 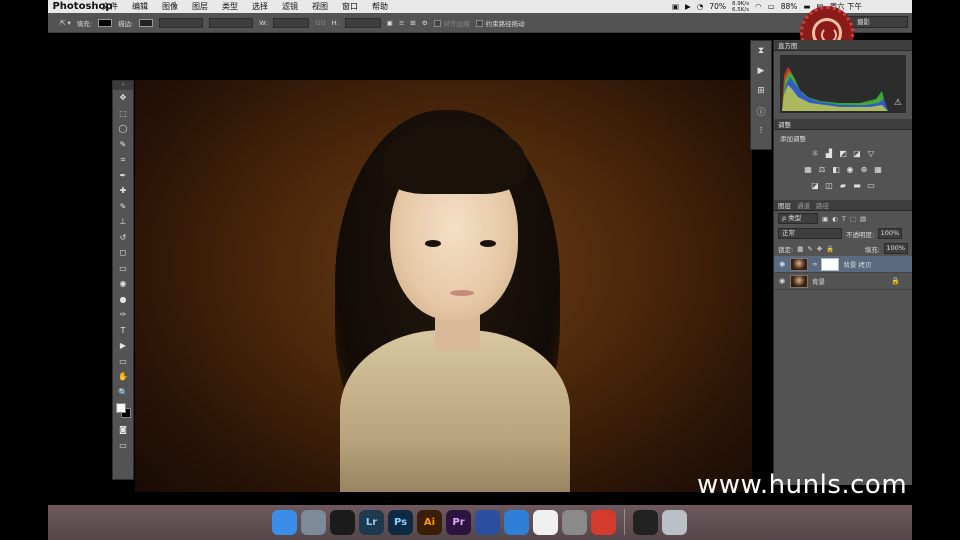 What do you see at coordinates (545, 522) in the screenshot?
I see `dock-photos-icon` at bounding box center [545, 522].